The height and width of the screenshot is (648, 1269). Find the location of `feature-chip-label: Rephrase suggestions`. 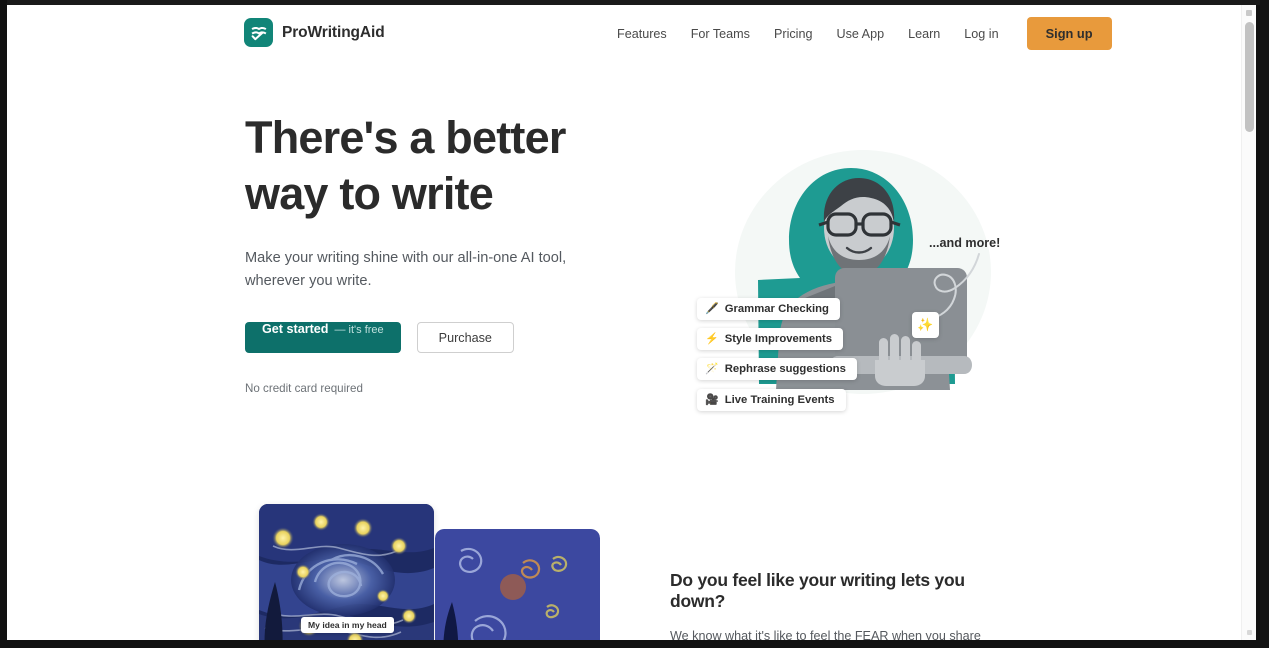

feature-chip-label: Rephrase suggestions is located at coordinates (785, 369).